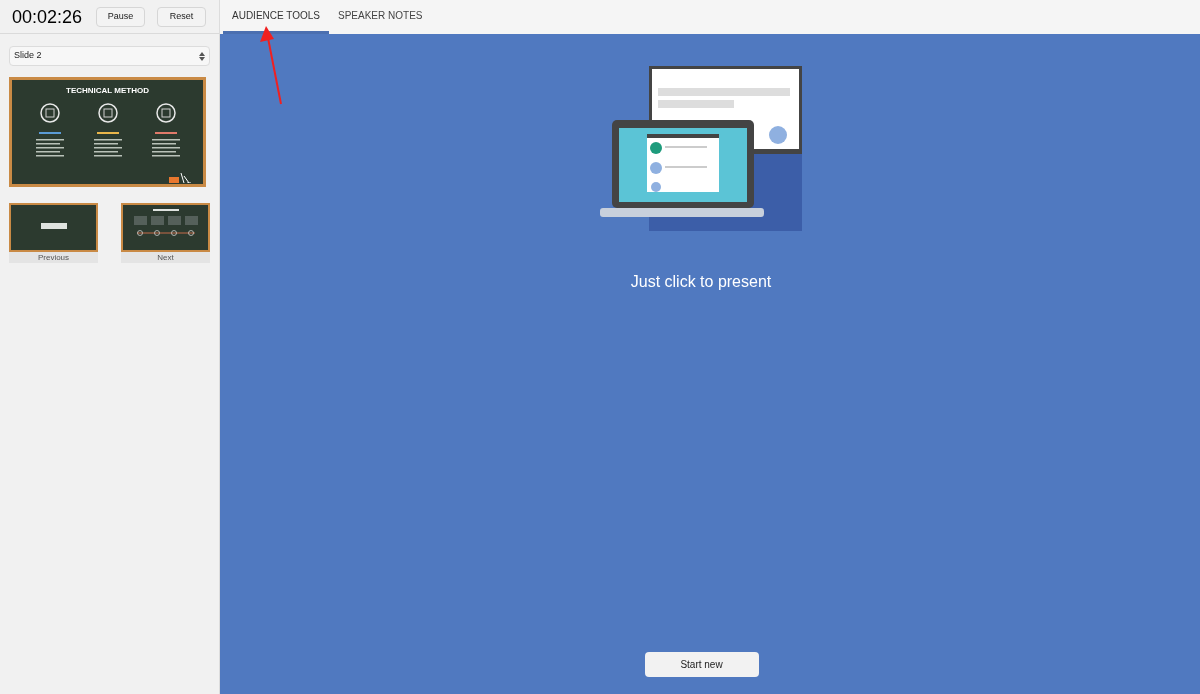 The width and height of the screenshot is (1200, 694). I want to click on title-bar-icon, so click(53, 226).